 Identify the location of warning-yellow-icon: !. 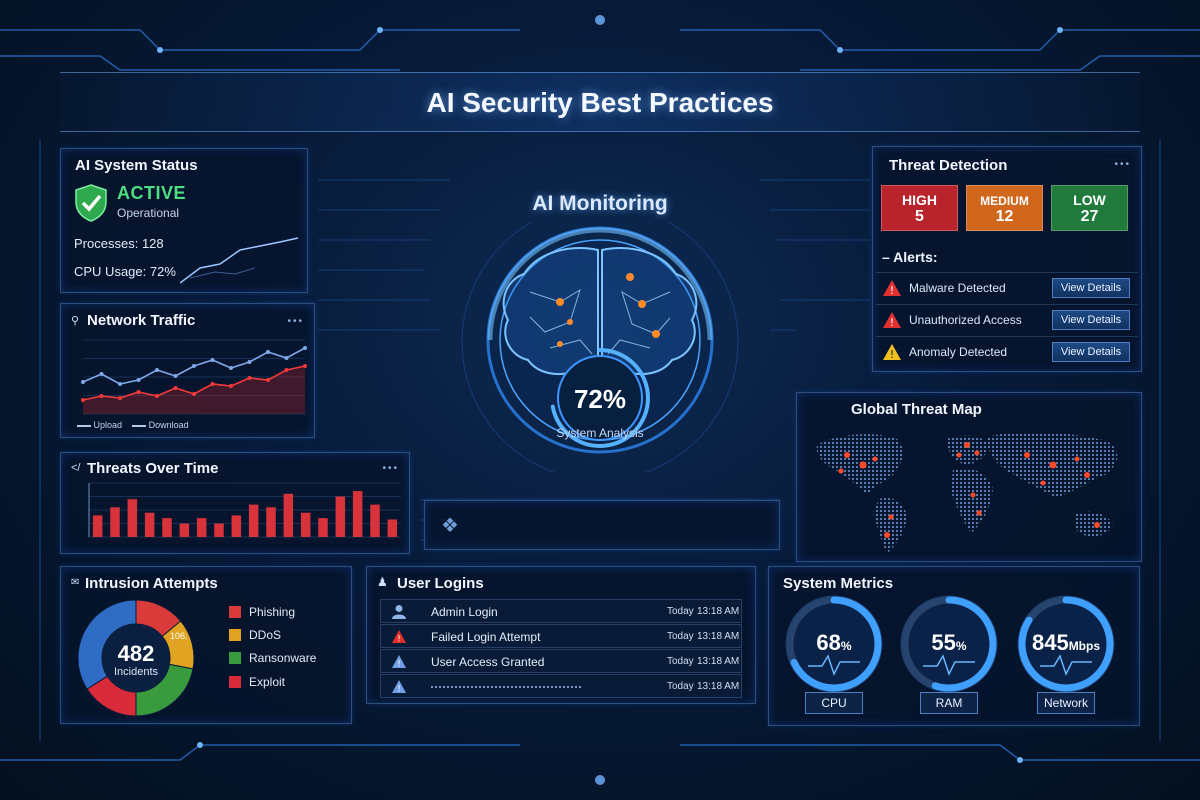
(892, 352).